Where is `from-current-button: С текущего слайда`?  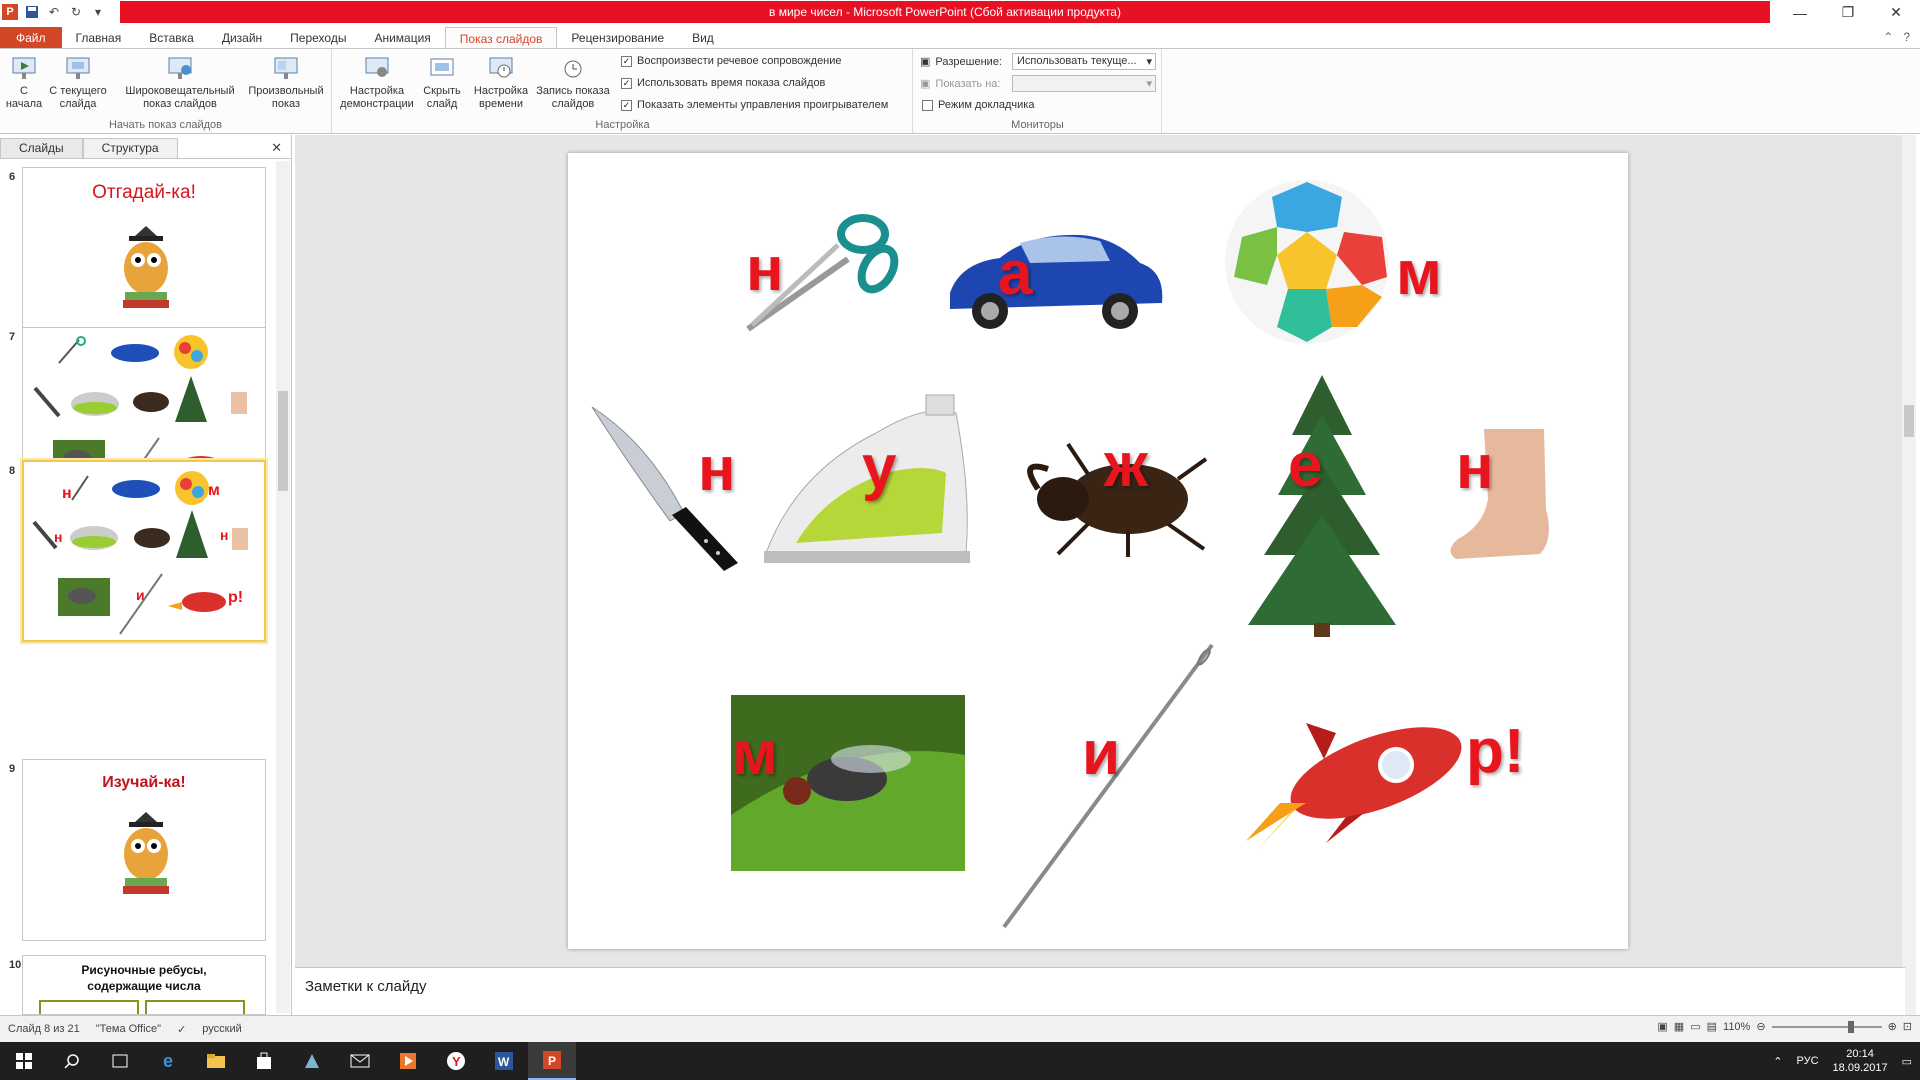 from-current-button: С текущего слайда is located at coordinates (78, 82).